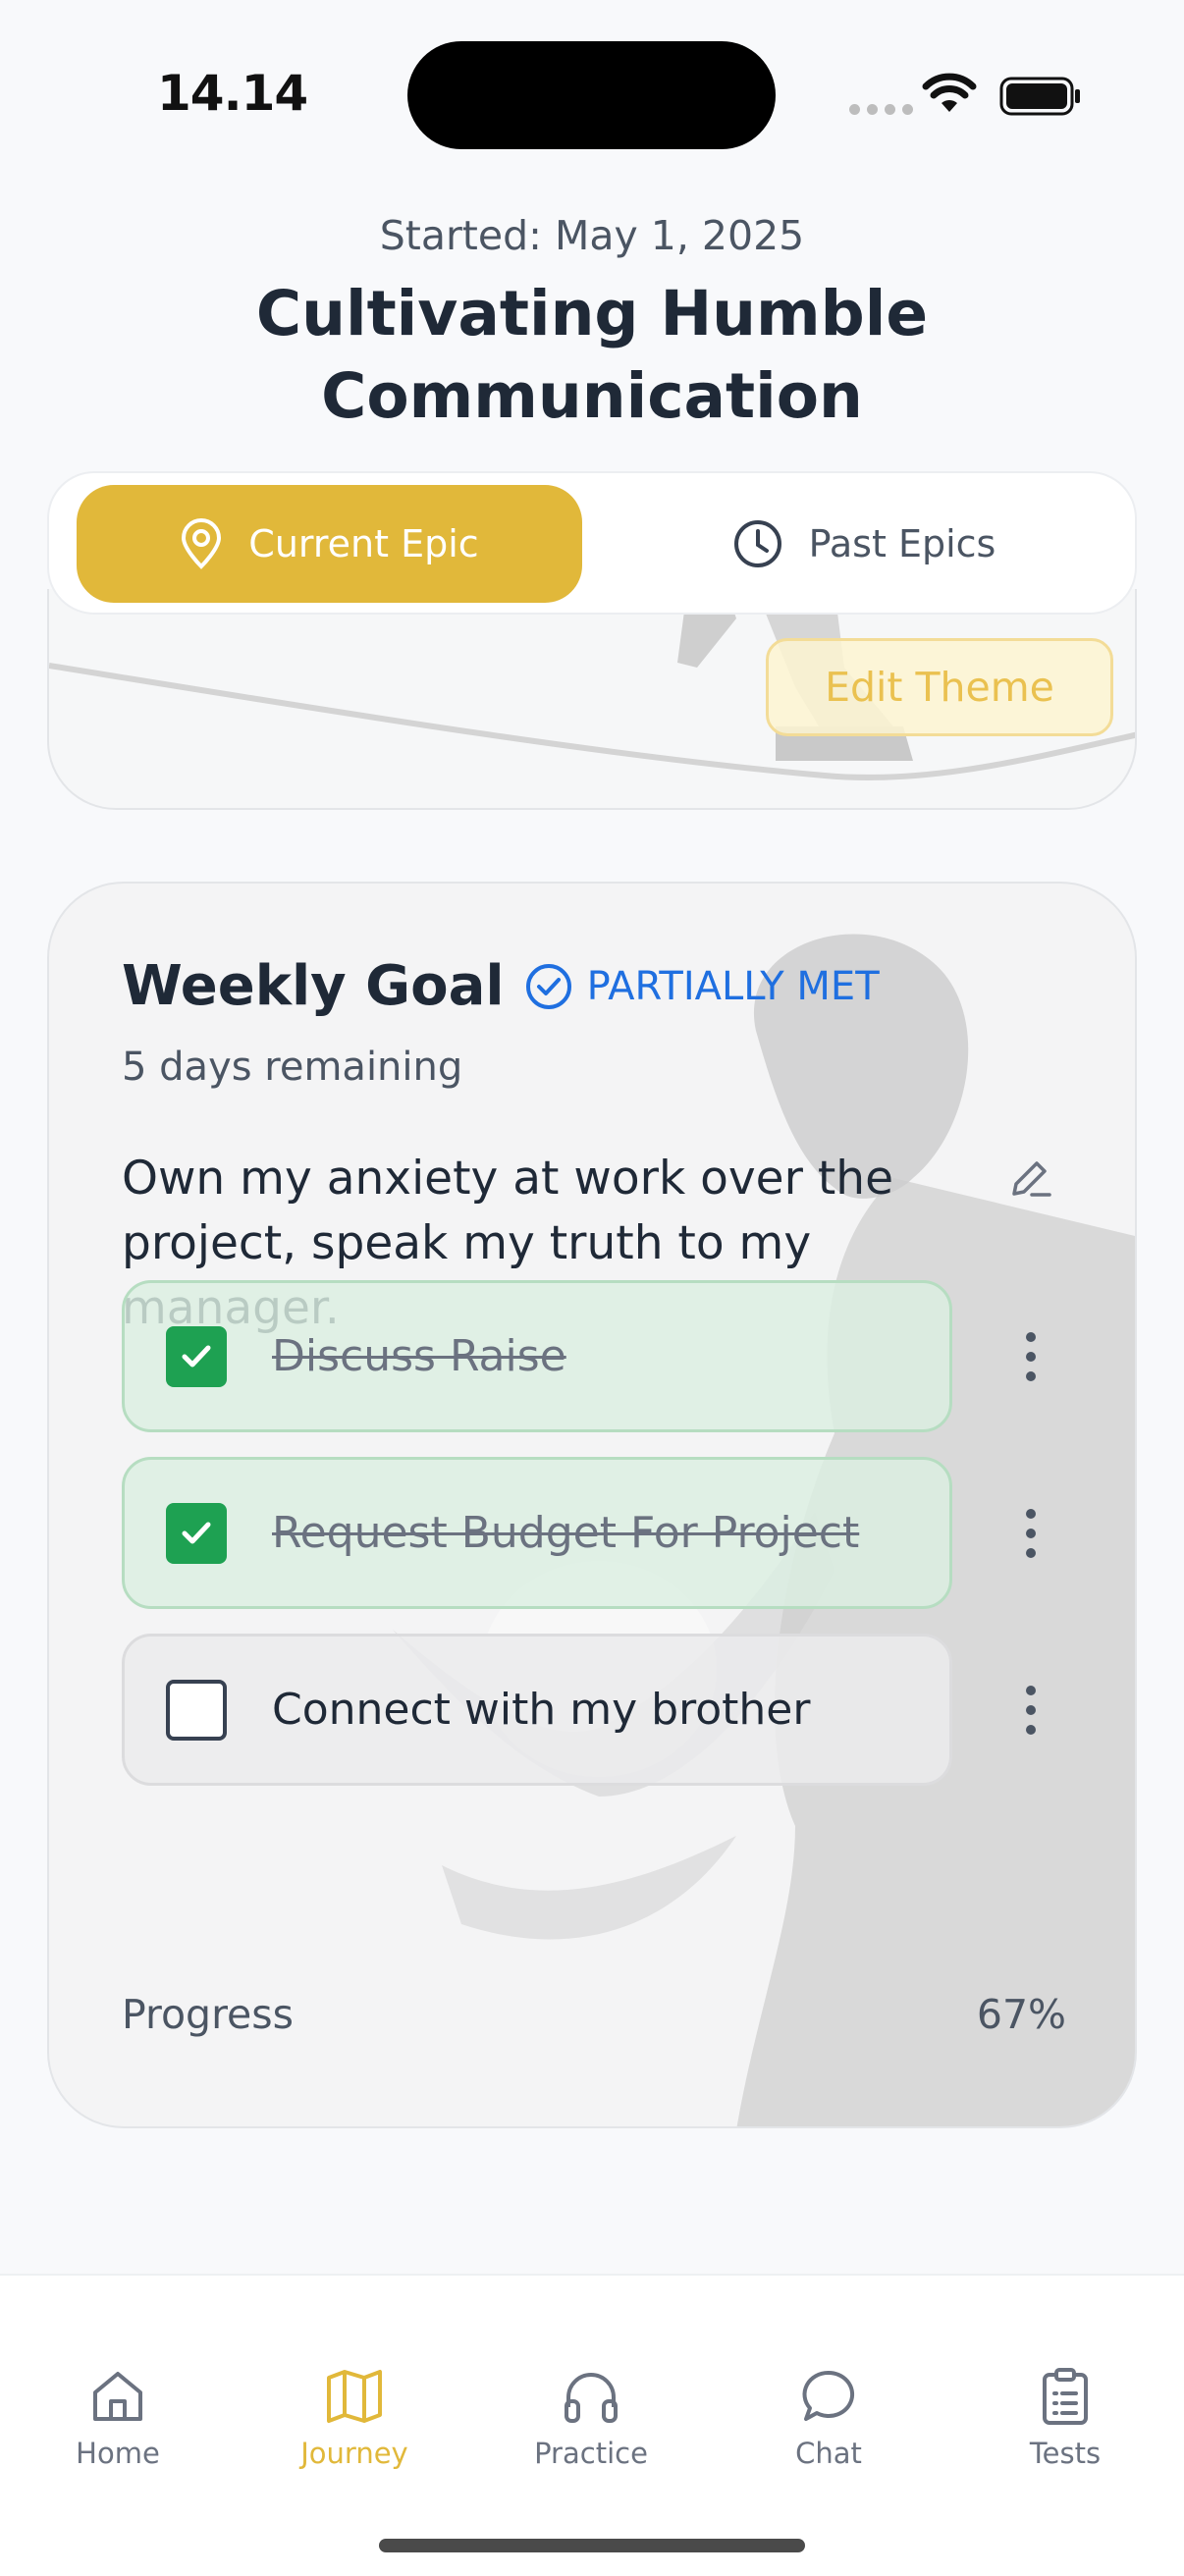 The width and height of the screenshot is (1184, 2576). I want to click on nav-practice: Practice, so click(591, 2418).